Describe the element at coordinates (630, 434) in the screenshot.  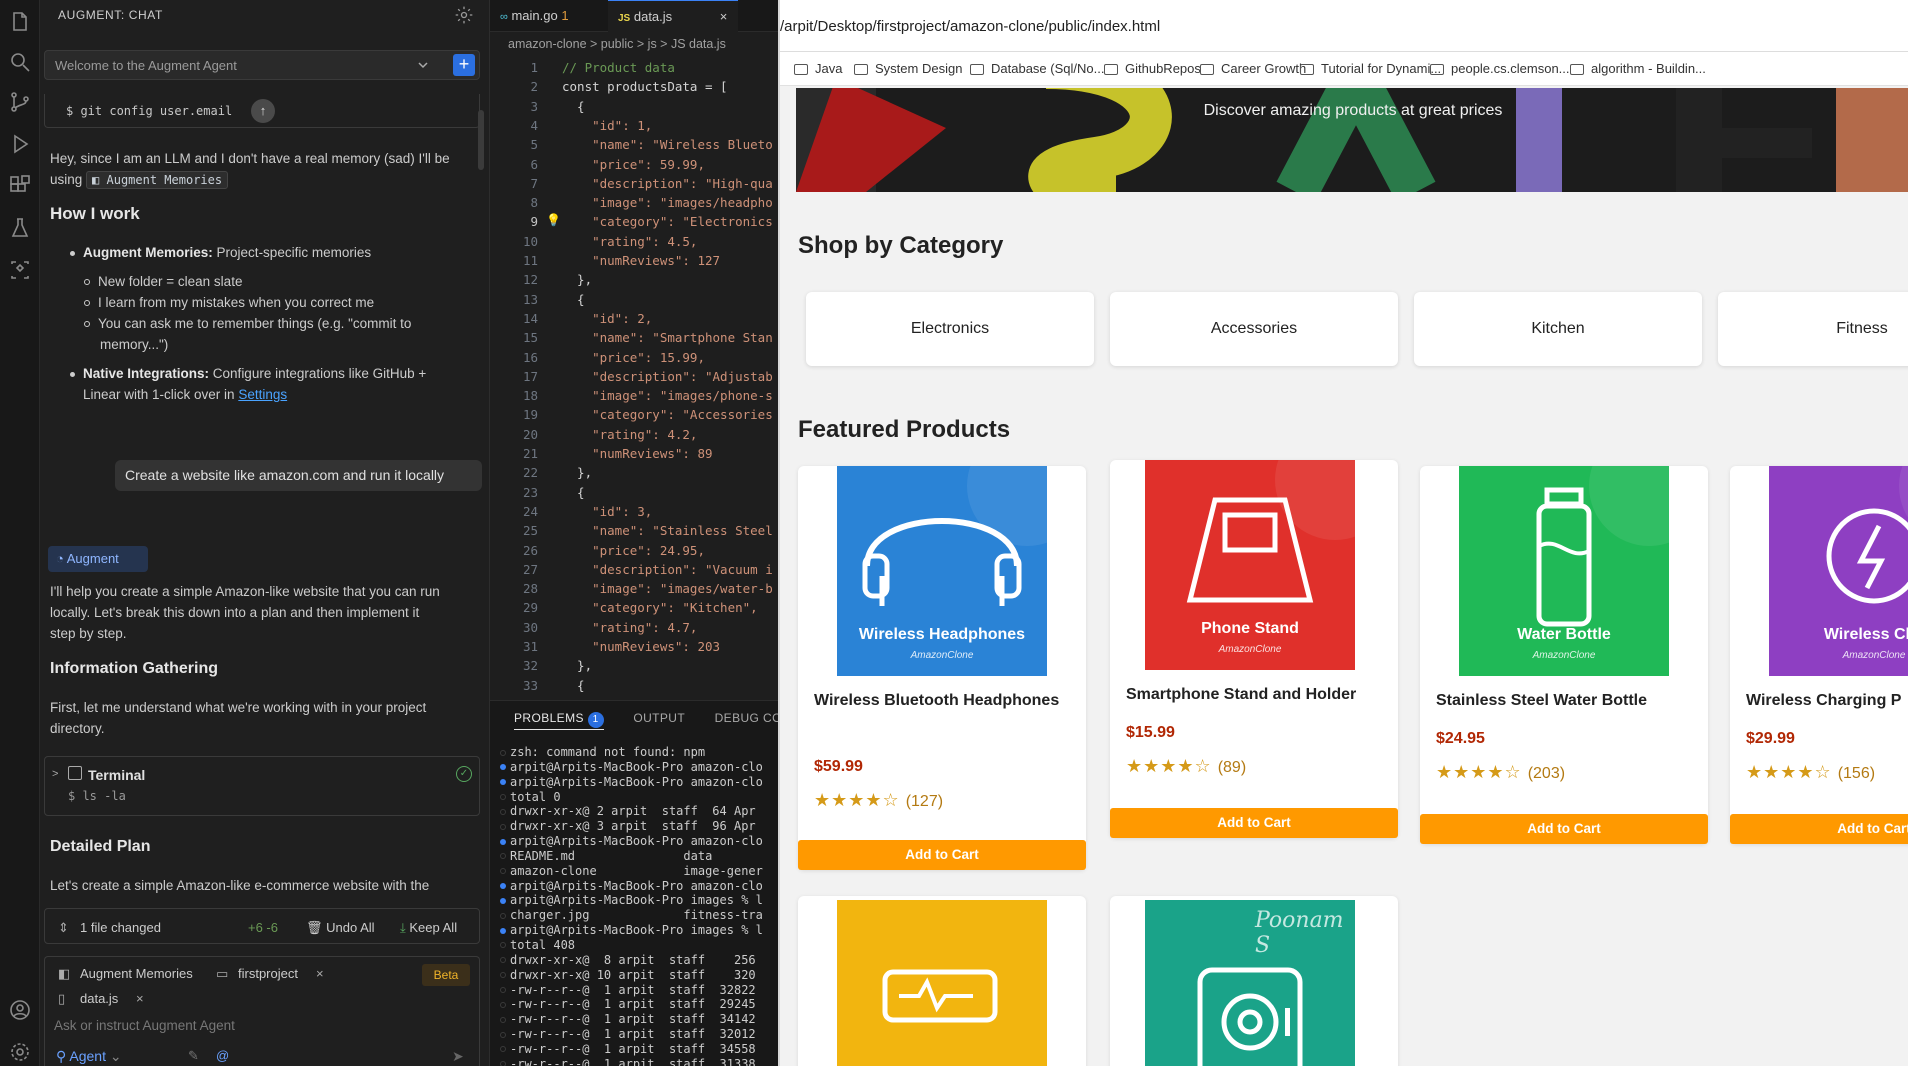
I see `code-line: "rating": 4.2,` at that location.